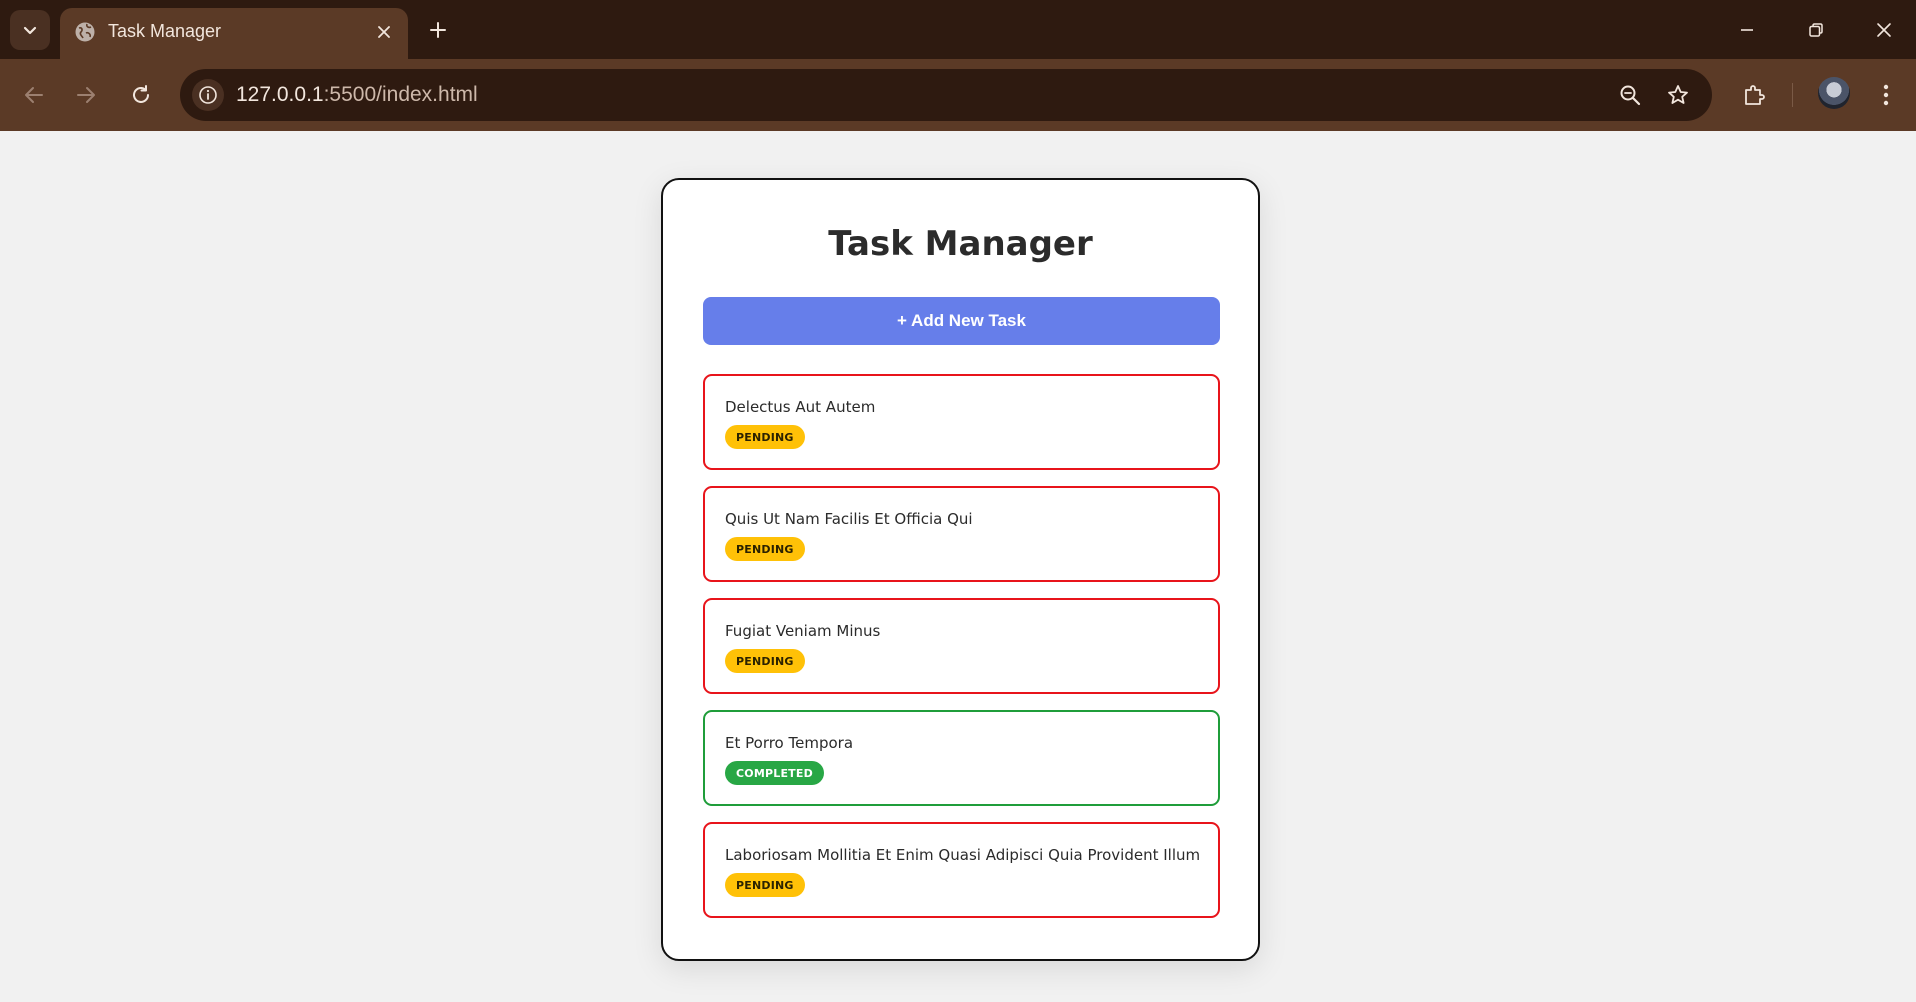 The image size is (1916, 1002). I want to click on page-title: Task Manager, so click(960, 244).